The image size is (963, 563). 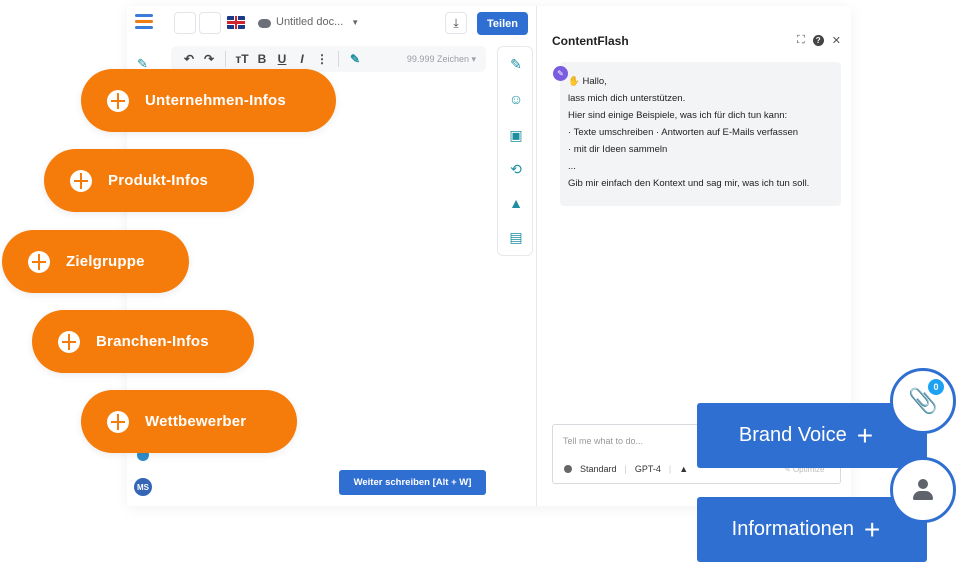 What do you see at coordinates (144, 22) in the screenshot?
I see `menu-icon` at bounding box center [144, 22].